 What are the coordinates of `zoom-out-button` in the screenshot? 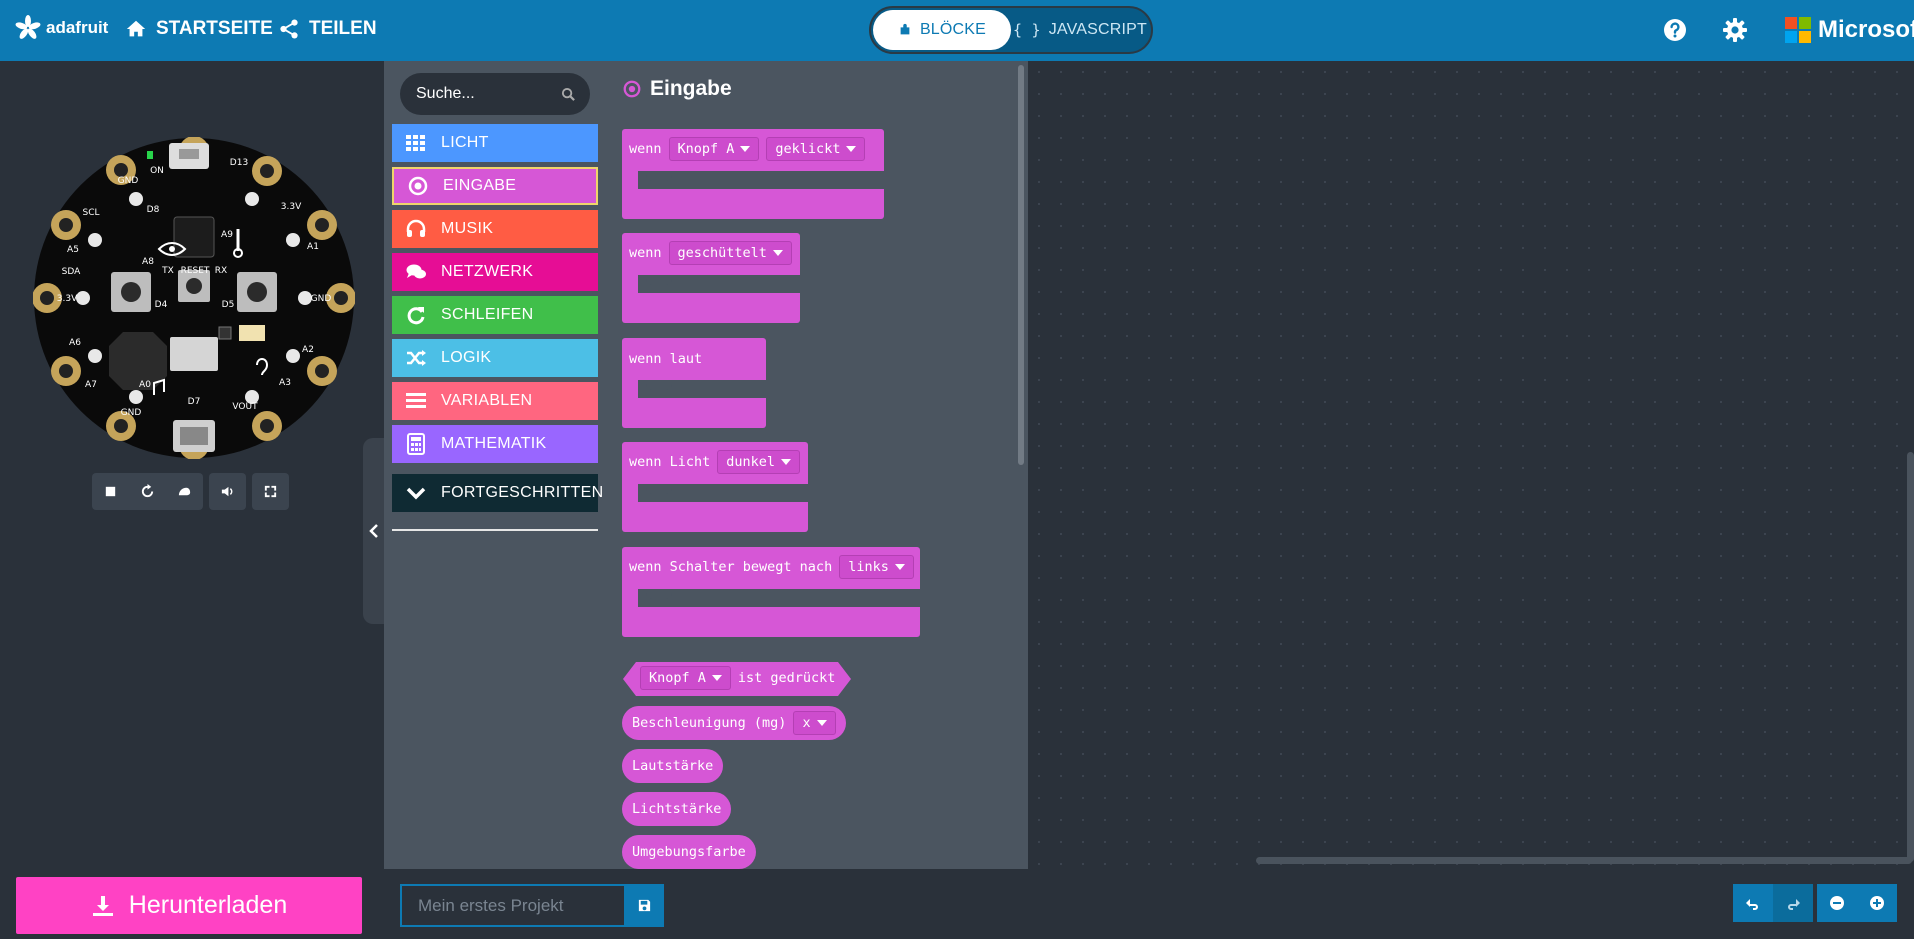 It's located at (1837, 903).